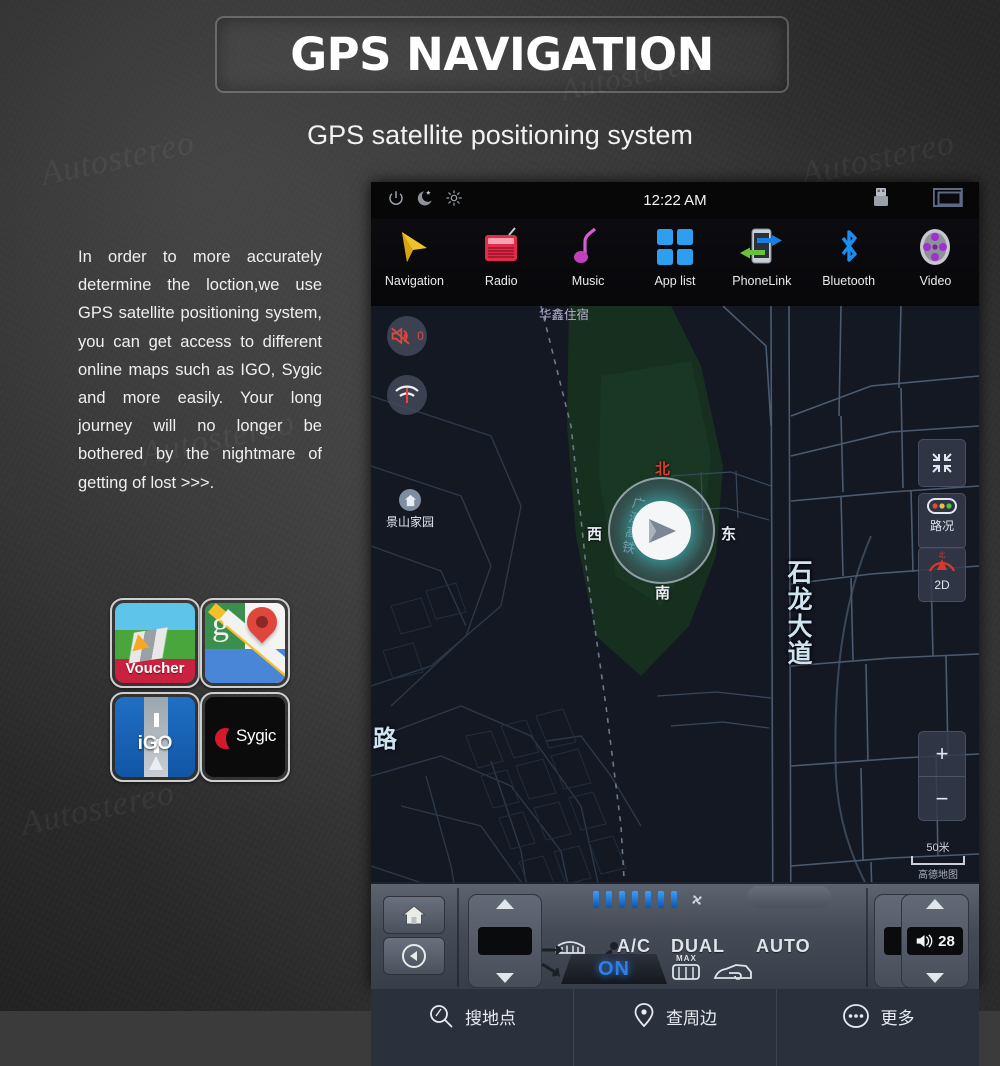 Image resolution: width=1000 pixels, height=1066 pixels. I want to click on nav-item-music: Music, so click(588, 255).